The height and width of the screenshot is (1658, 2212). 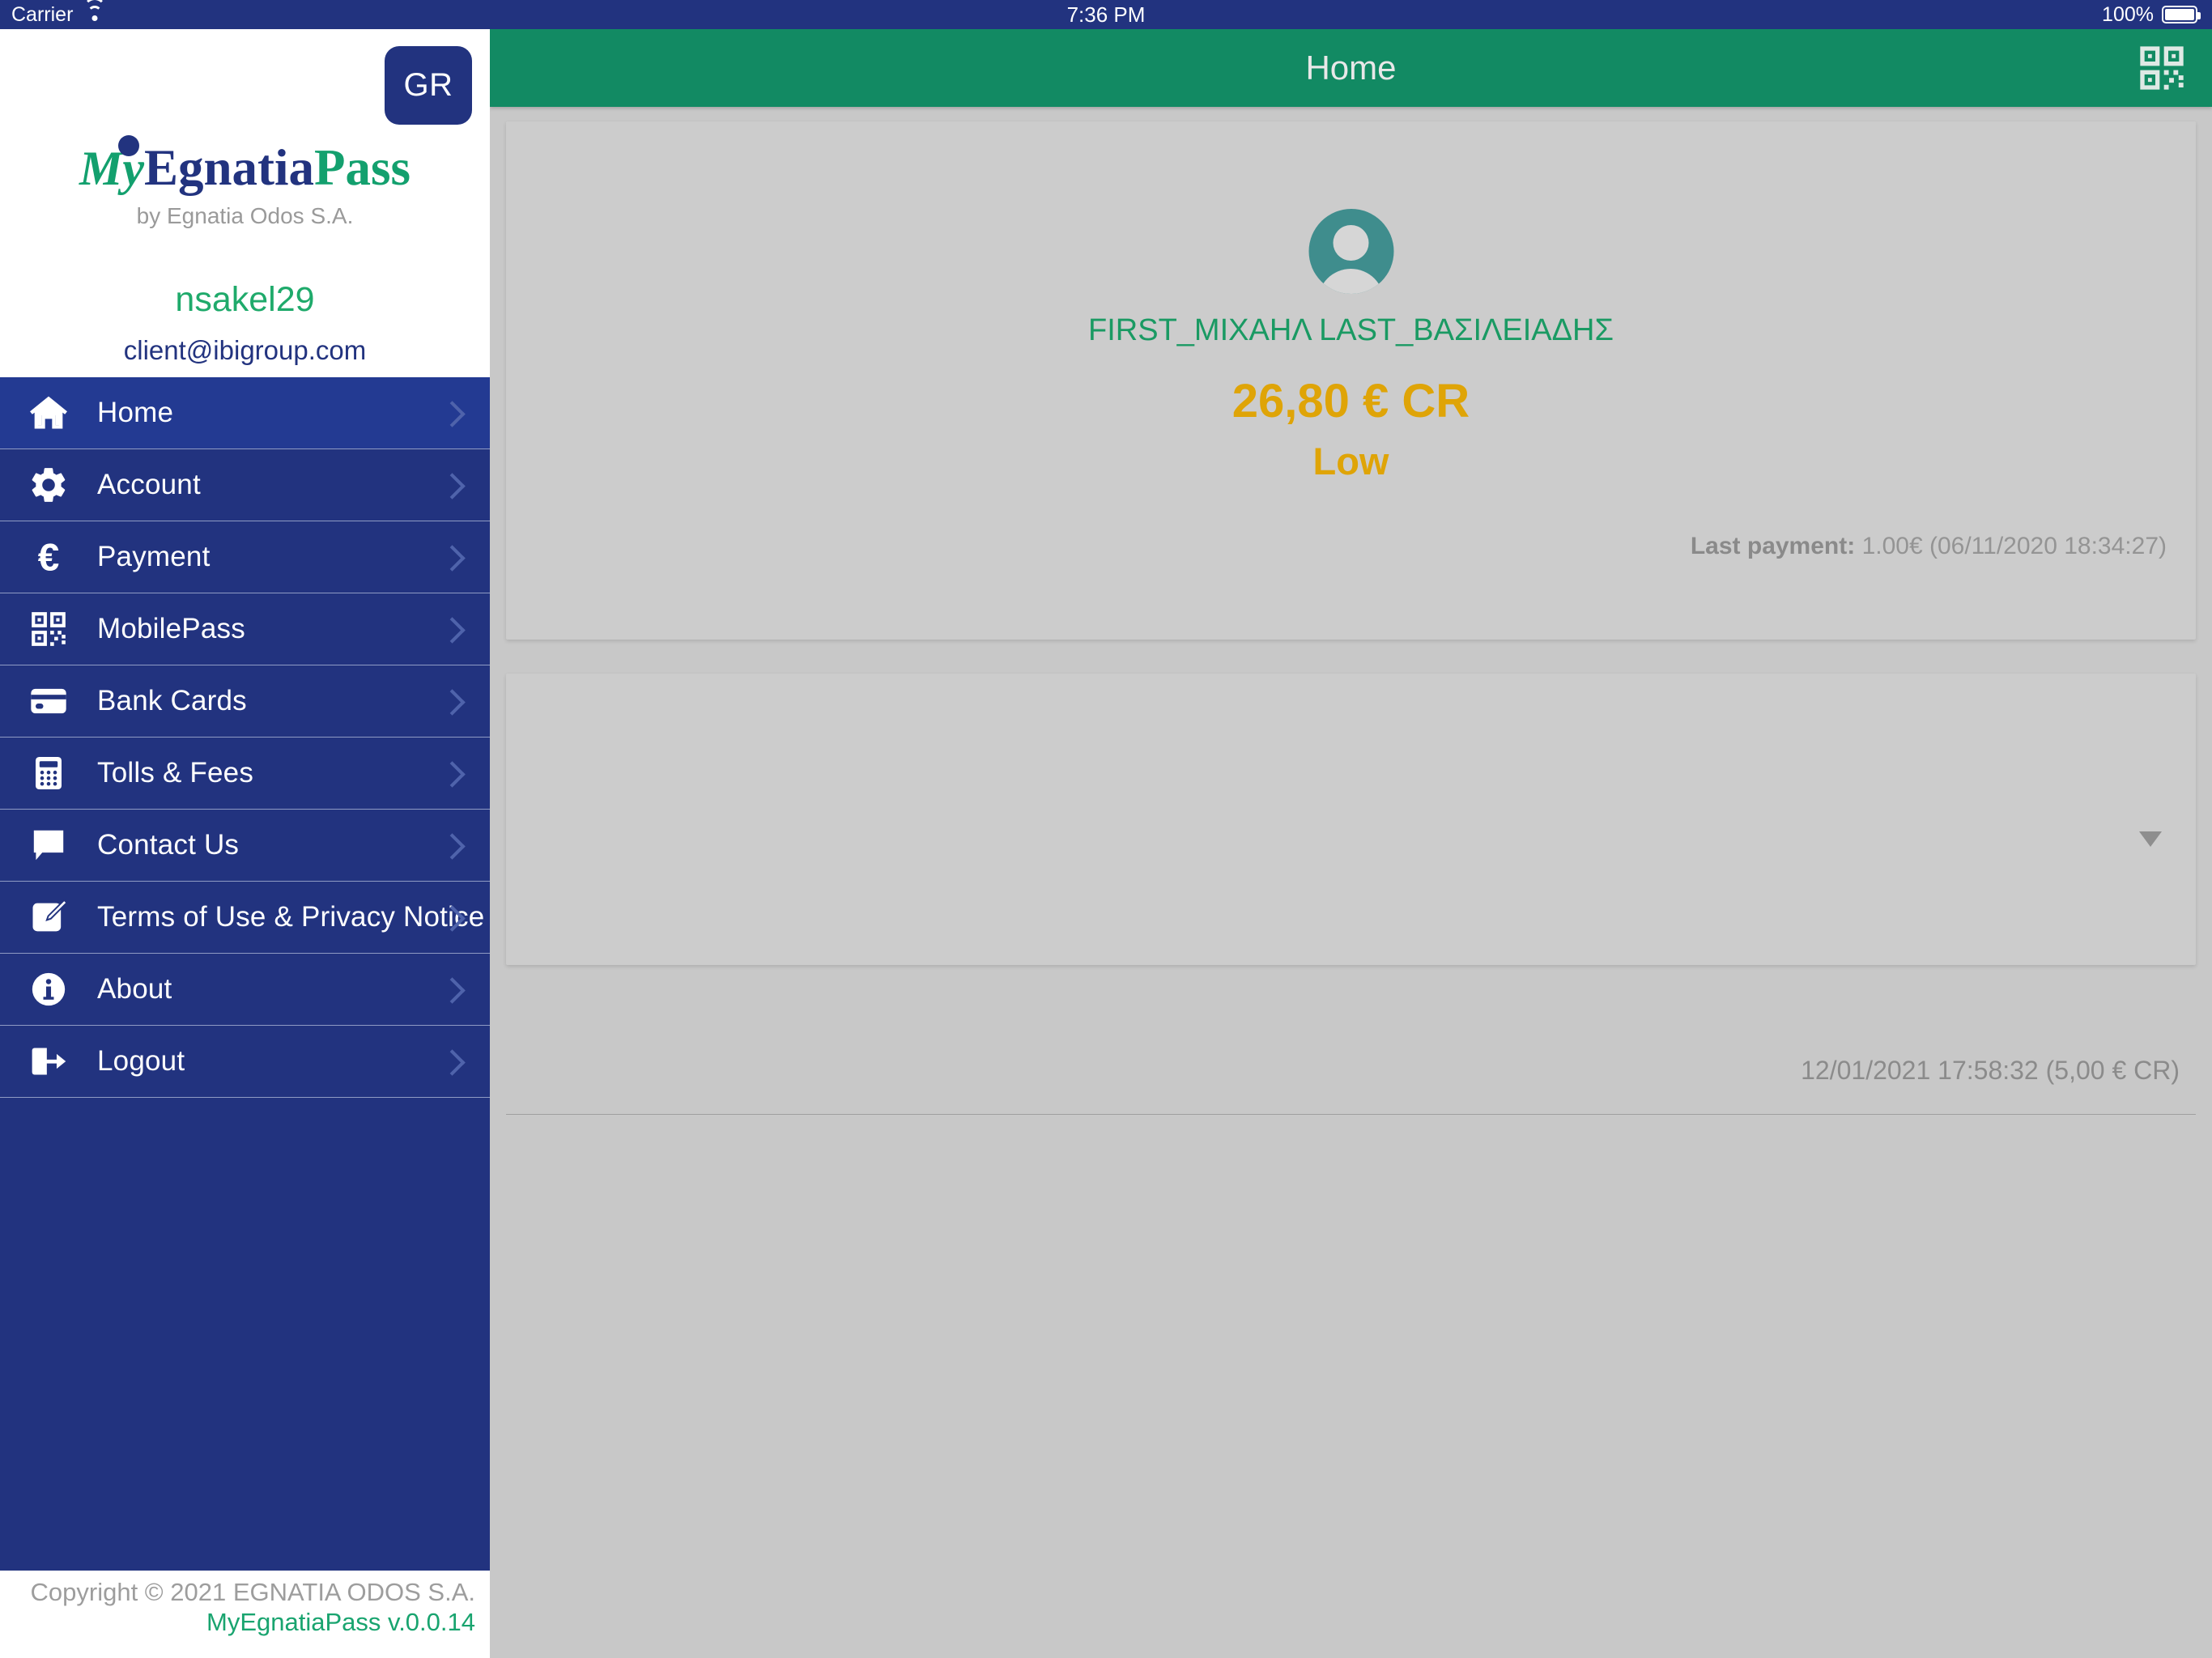 I want to click on status-bar-clock: 7:36 PM, so click(x=1106, y=14).